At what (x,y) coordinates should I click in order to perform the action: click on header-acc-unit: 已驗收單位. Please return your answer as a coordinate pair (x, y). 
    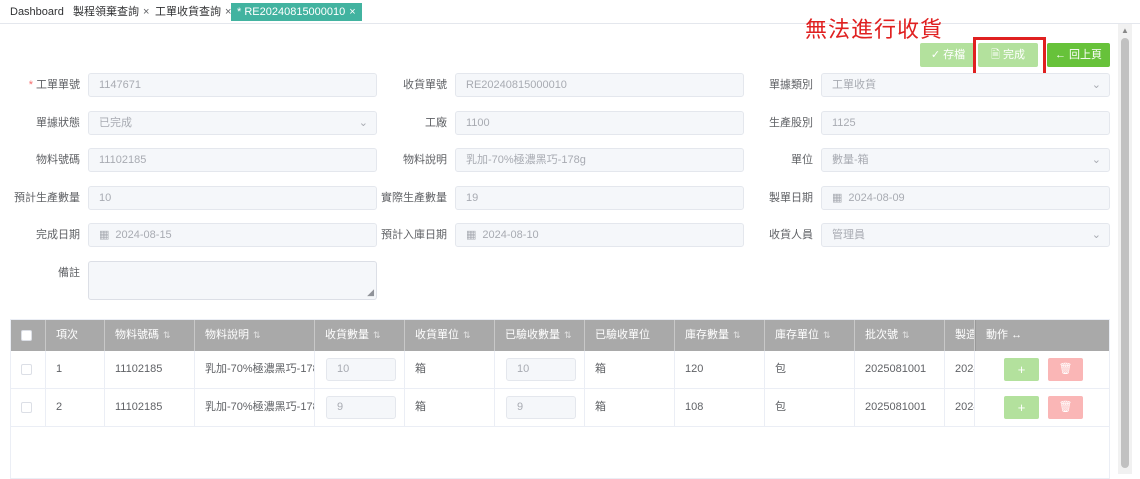
    Looking at the image, I should click on (630, 335).